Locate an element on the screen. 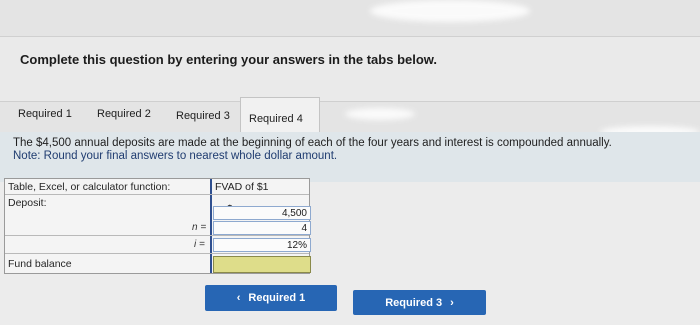 This screenshot has width=700, height=325. deposit-input: 4,500 is located at coordinates (262, 213).